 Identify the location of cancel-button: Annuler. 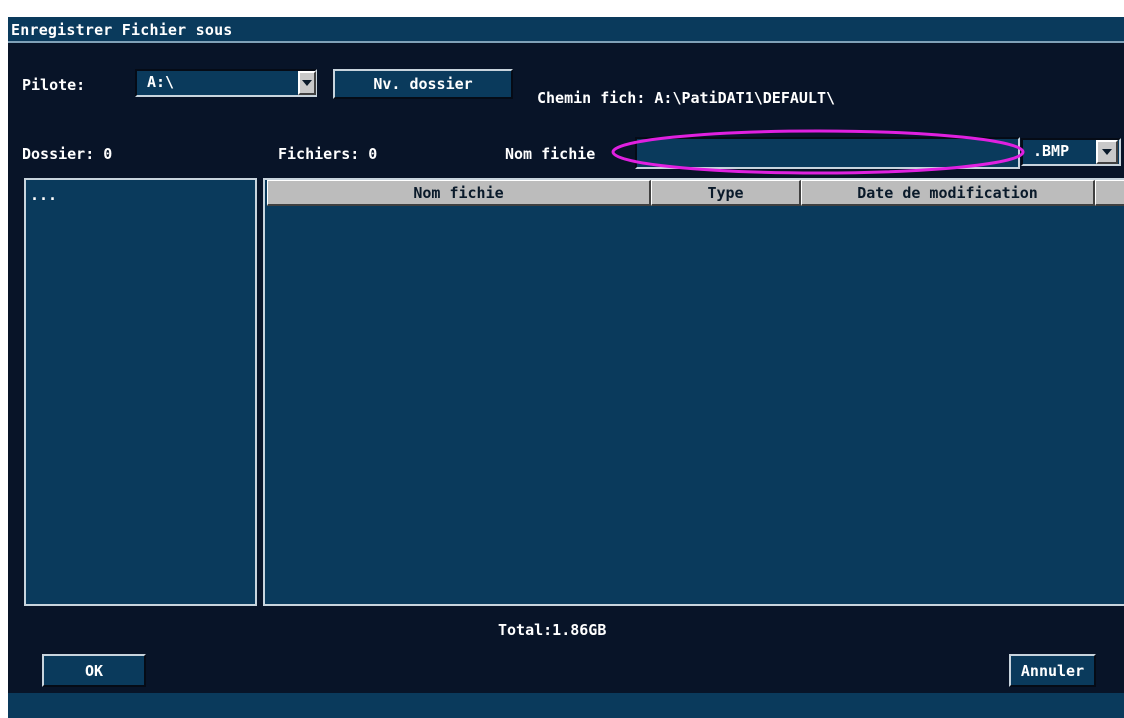
(1052, 670).